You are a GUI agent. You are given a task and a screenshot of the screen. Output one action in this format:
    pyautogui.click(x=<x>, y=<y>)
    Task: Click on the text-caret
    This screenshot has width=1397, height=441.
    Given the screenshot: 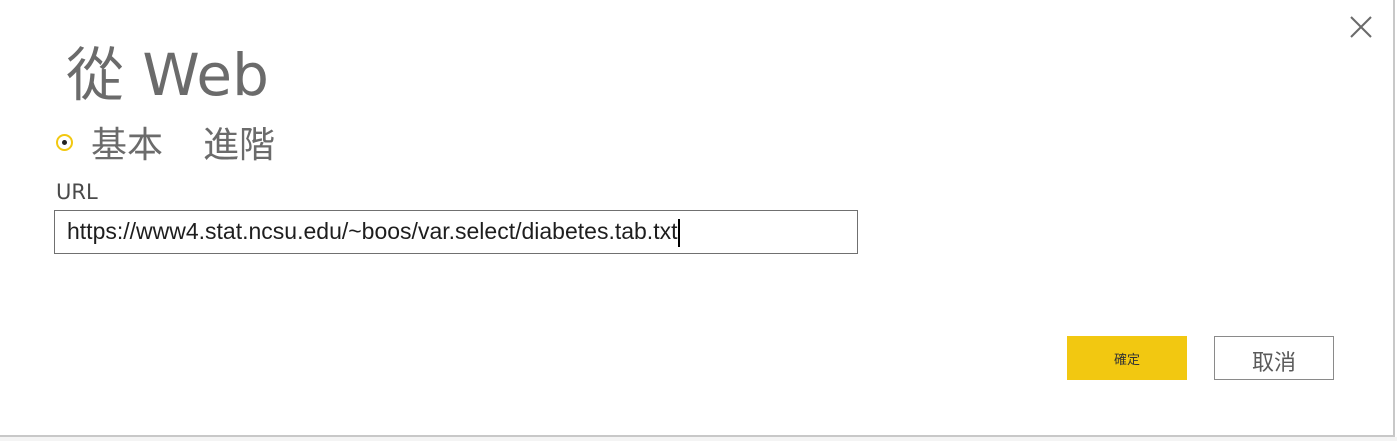 What is the action you would take?
    pyautogui.click(x=679, y=232)
    